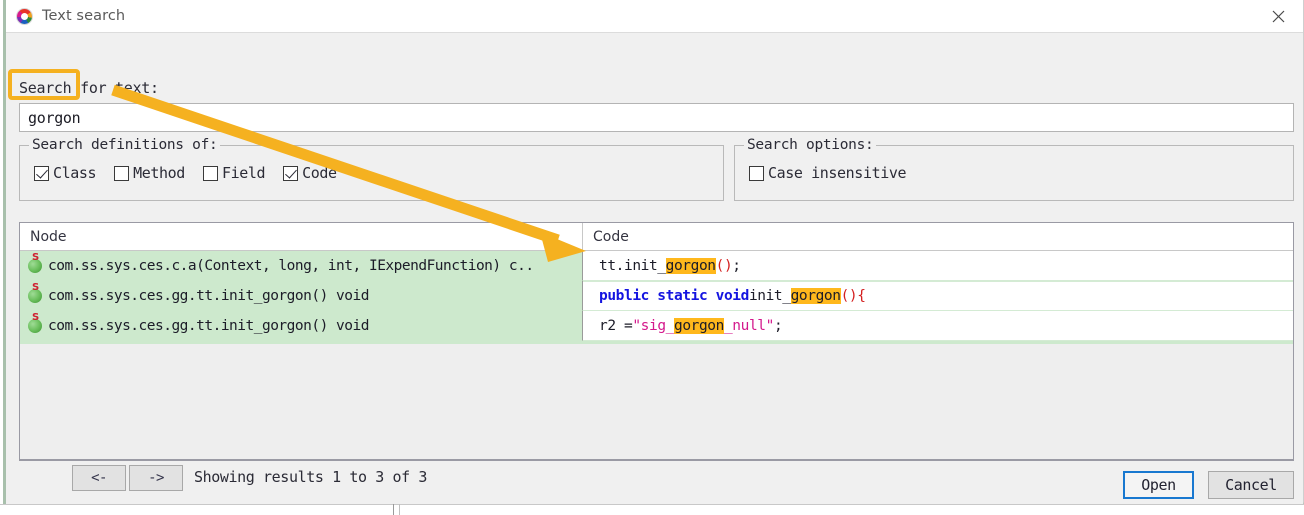  I want to click on checkbox-code-box, so click(291, 173).